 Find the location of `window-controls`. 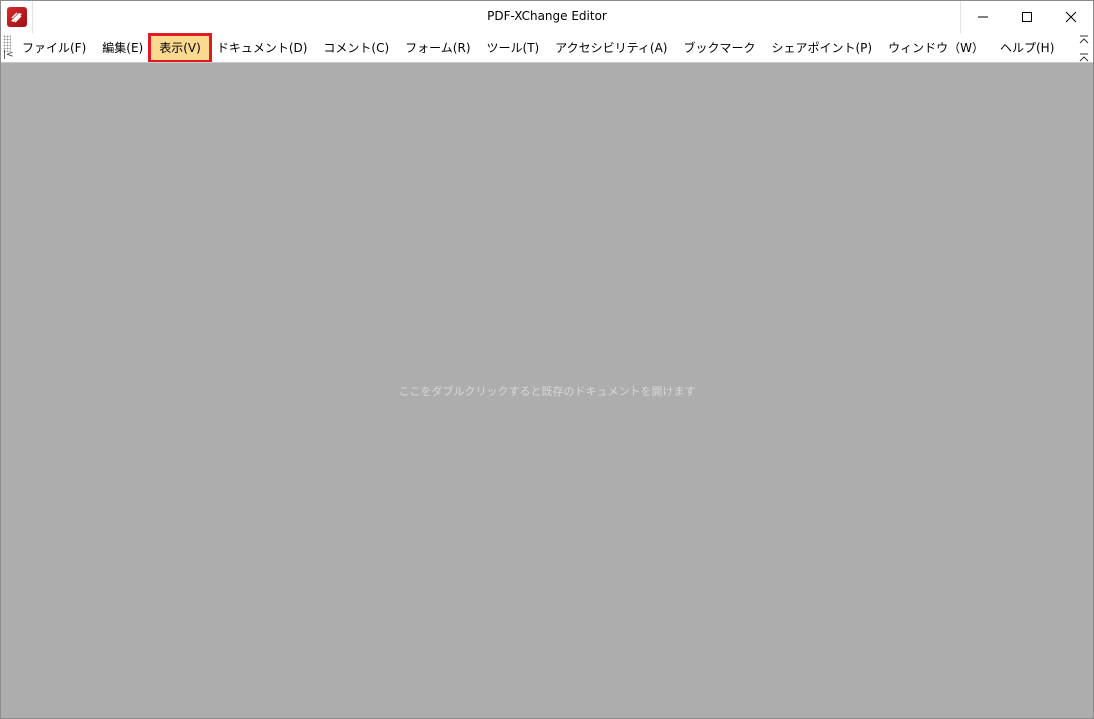

window-controls is located at coordinates (1026, 17).